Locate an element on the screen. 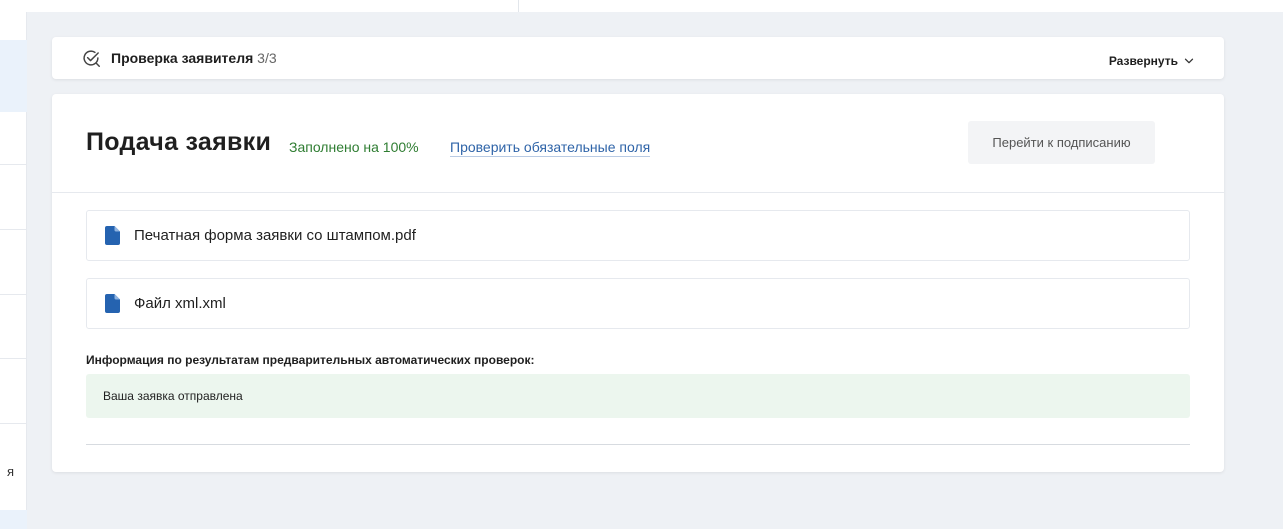  header-divider is located at coordinates (518, 6).